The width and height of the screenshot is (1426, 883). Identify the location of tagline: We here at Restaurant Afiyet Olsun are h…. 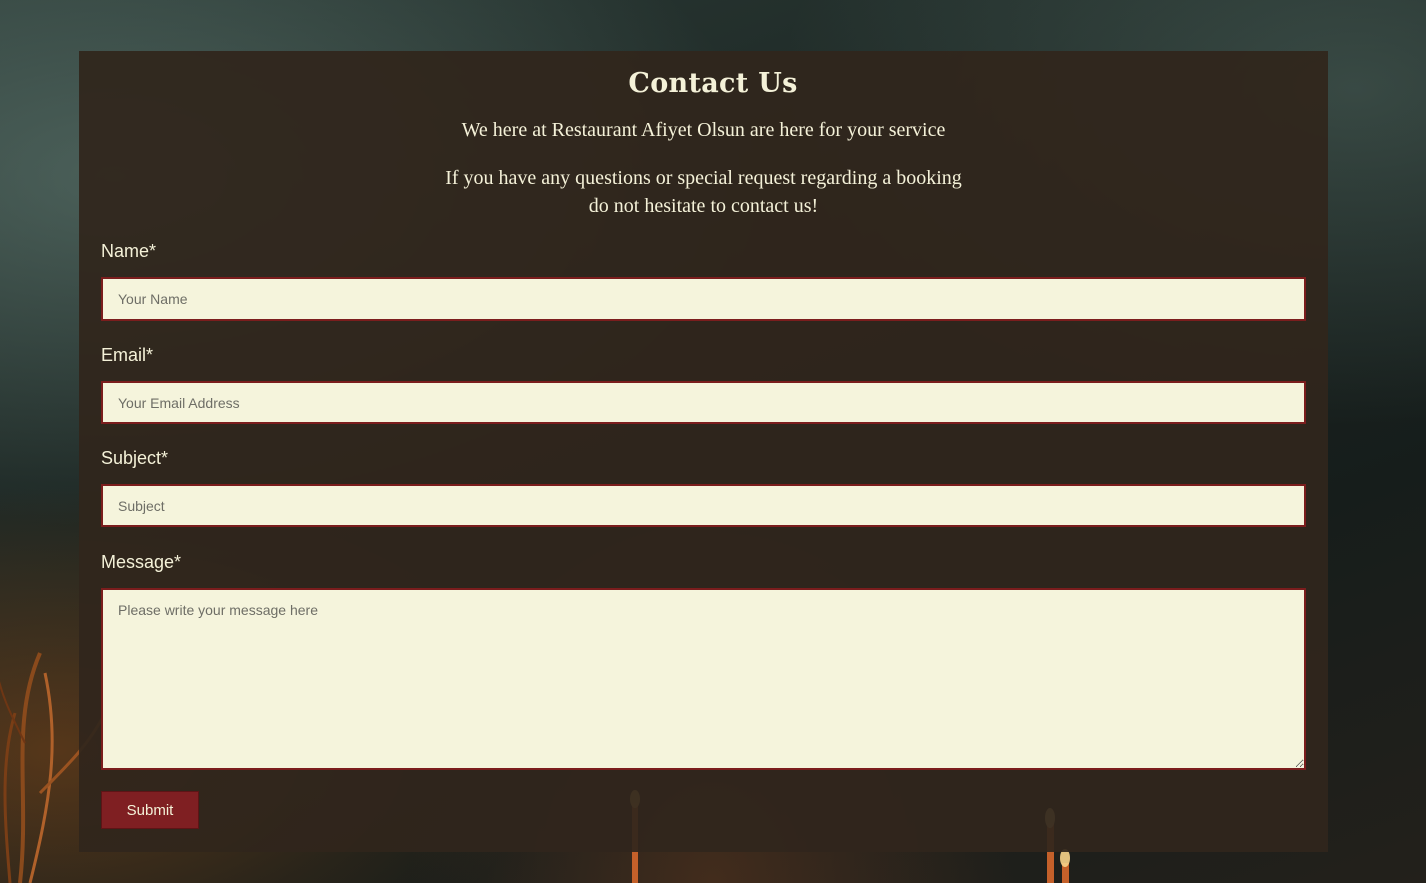
(703, 130).